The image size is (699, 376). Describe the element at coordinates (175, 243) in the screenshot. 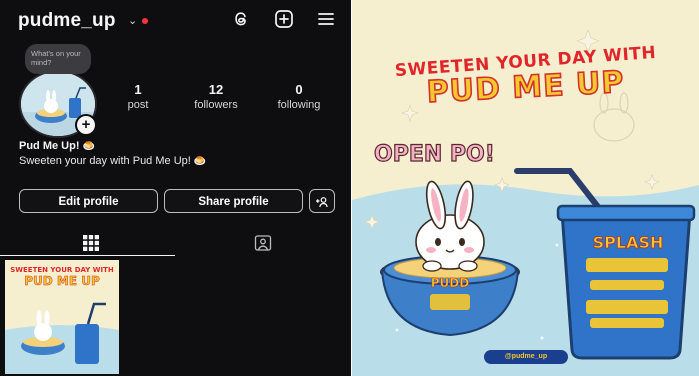

I see `profile-tabs` at that location.